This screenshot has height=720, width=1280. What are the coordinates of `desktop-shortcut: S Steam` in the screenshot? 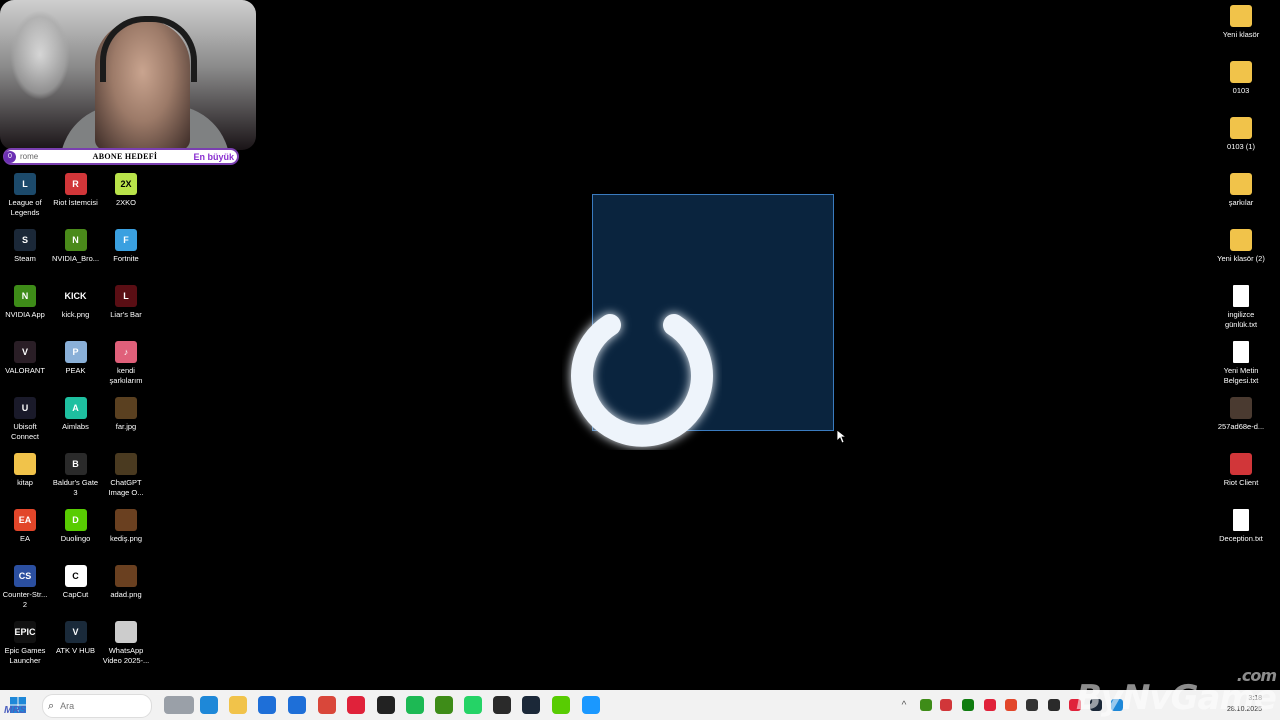 It's located at (25, 246).